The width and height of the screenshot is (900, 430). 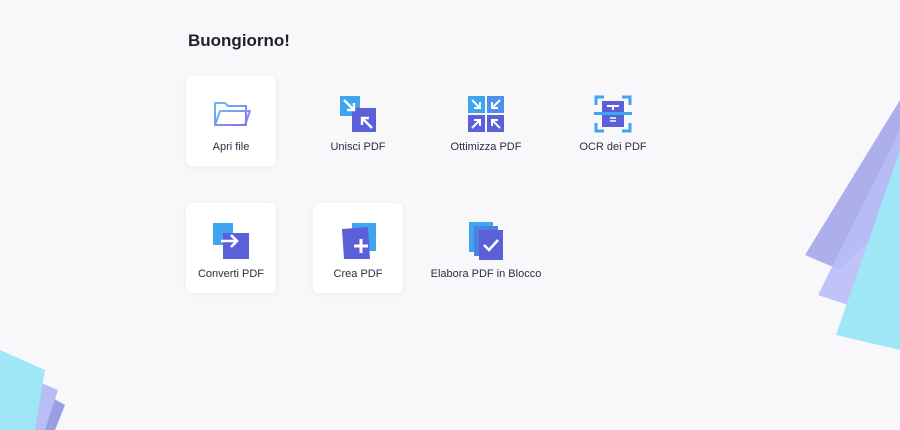 I want to click on decorative-shapes-left, so click(x=32, y=390).